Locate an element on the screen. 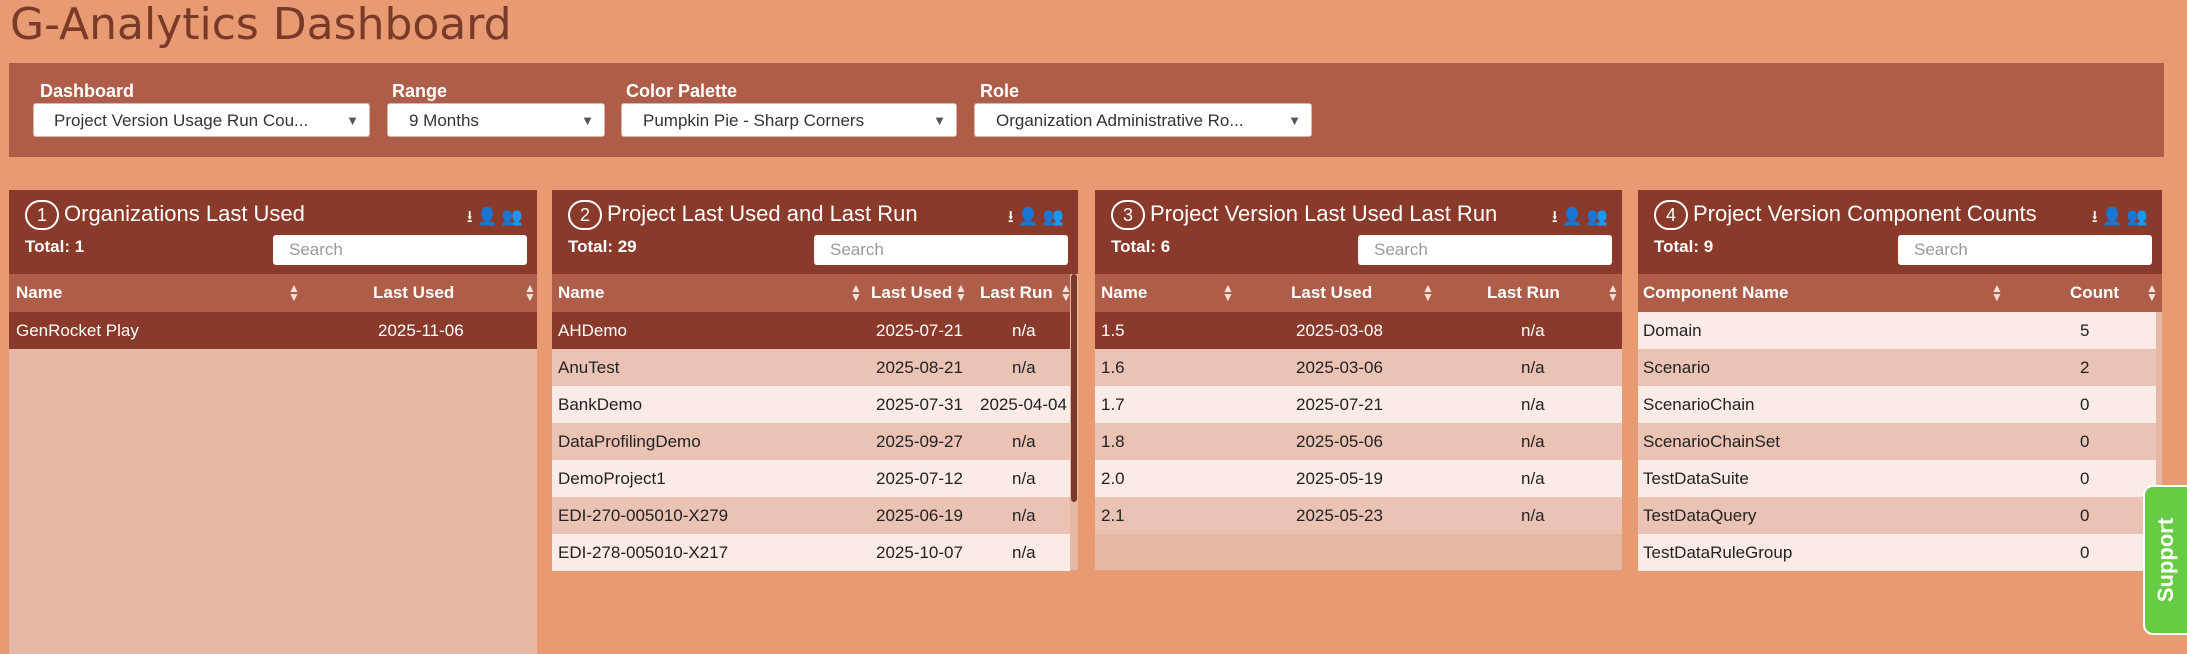  cell-name: GenRocket Play is located at coordinates (77, 330).